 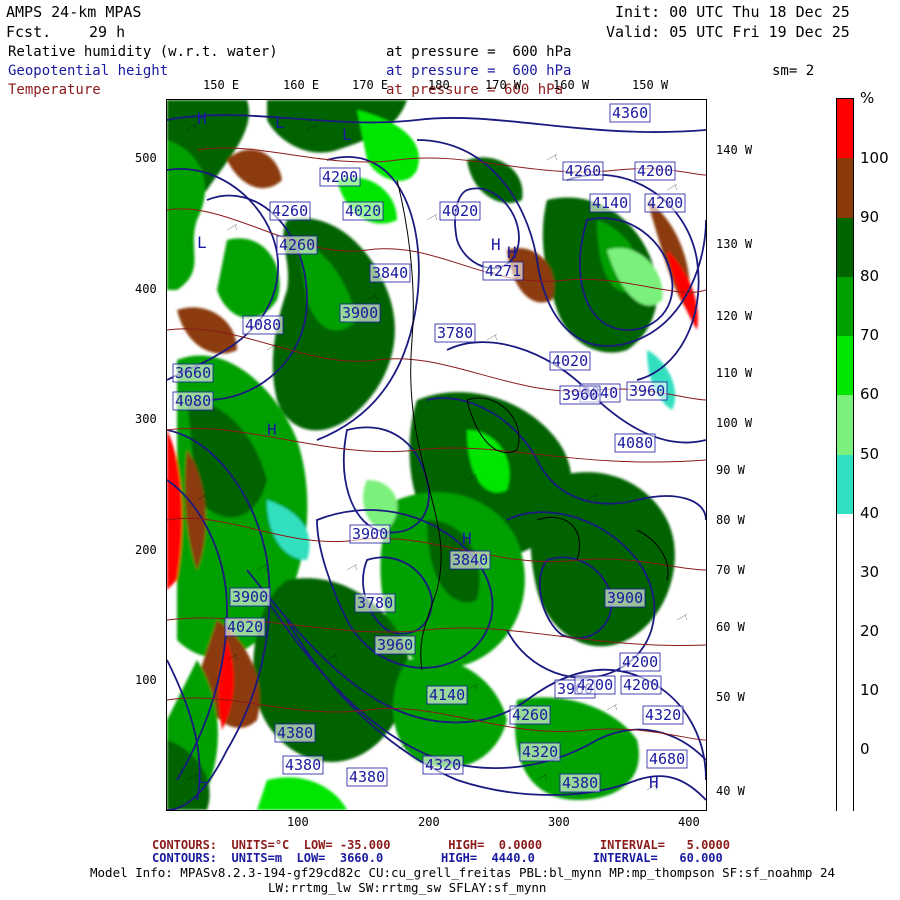 I want to click on height-contour-label: 4680, so click(x=667, y=759).